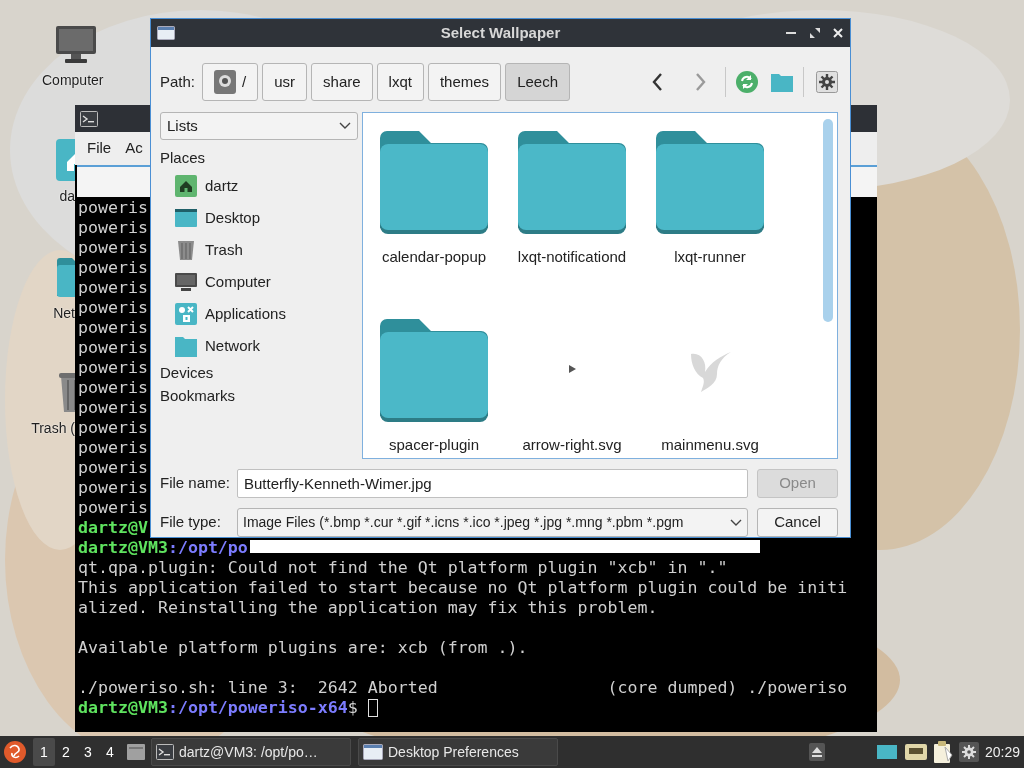  Describe the element at coordinates (207, 548) in the screenshot. I see `prompt-path: :/opt/po` at that location.